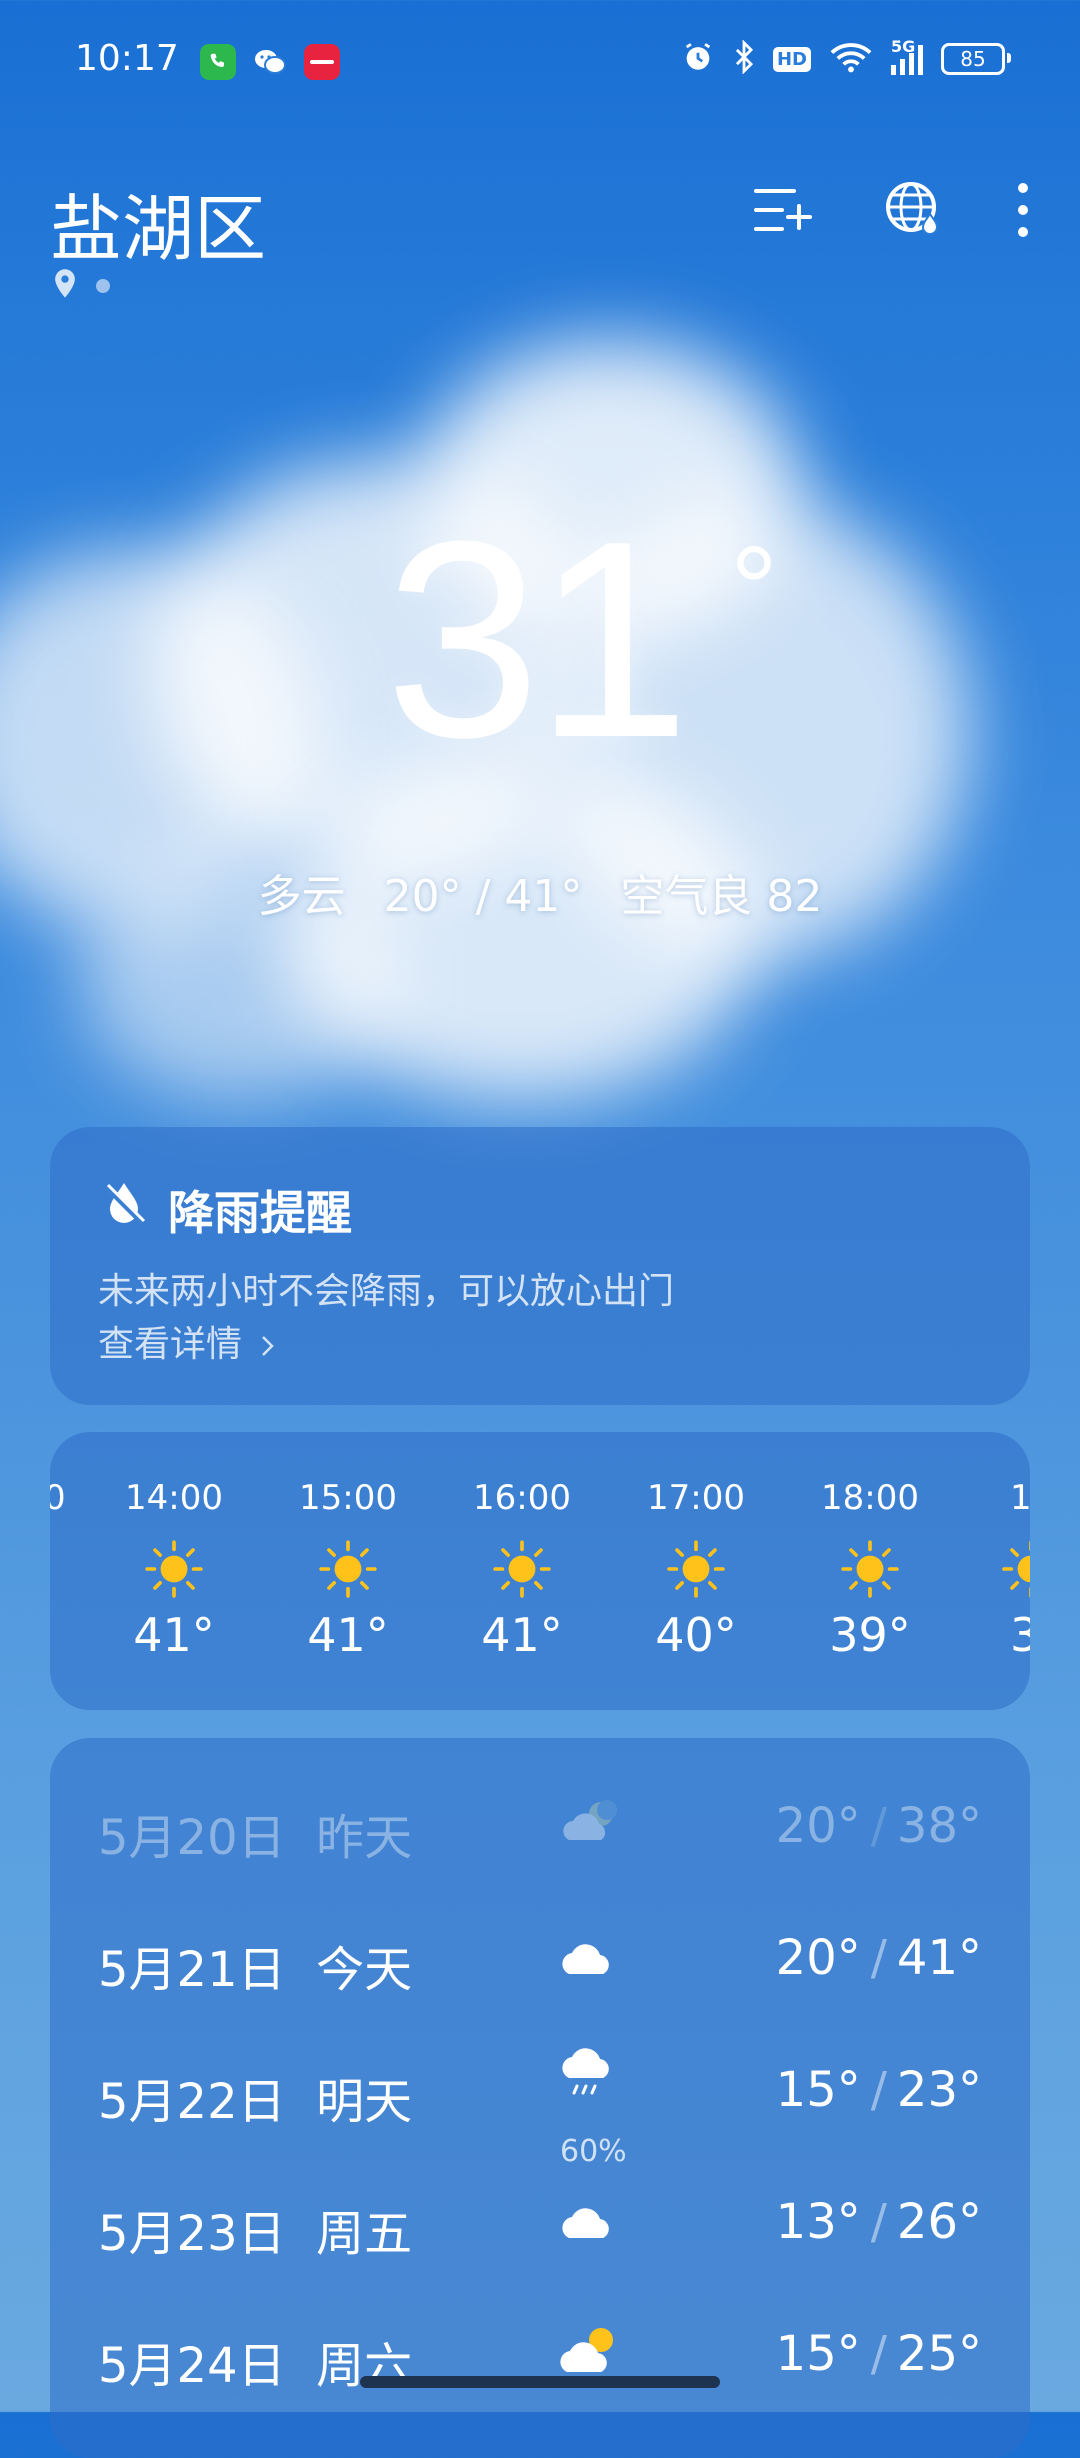 Image resolution: width=1080 pixels, height=2458 pixels. What do you see at coordinates (522, 1498) in the screenshot?
I see `hour-time: 16:00` at bounding box center [522, 1498].